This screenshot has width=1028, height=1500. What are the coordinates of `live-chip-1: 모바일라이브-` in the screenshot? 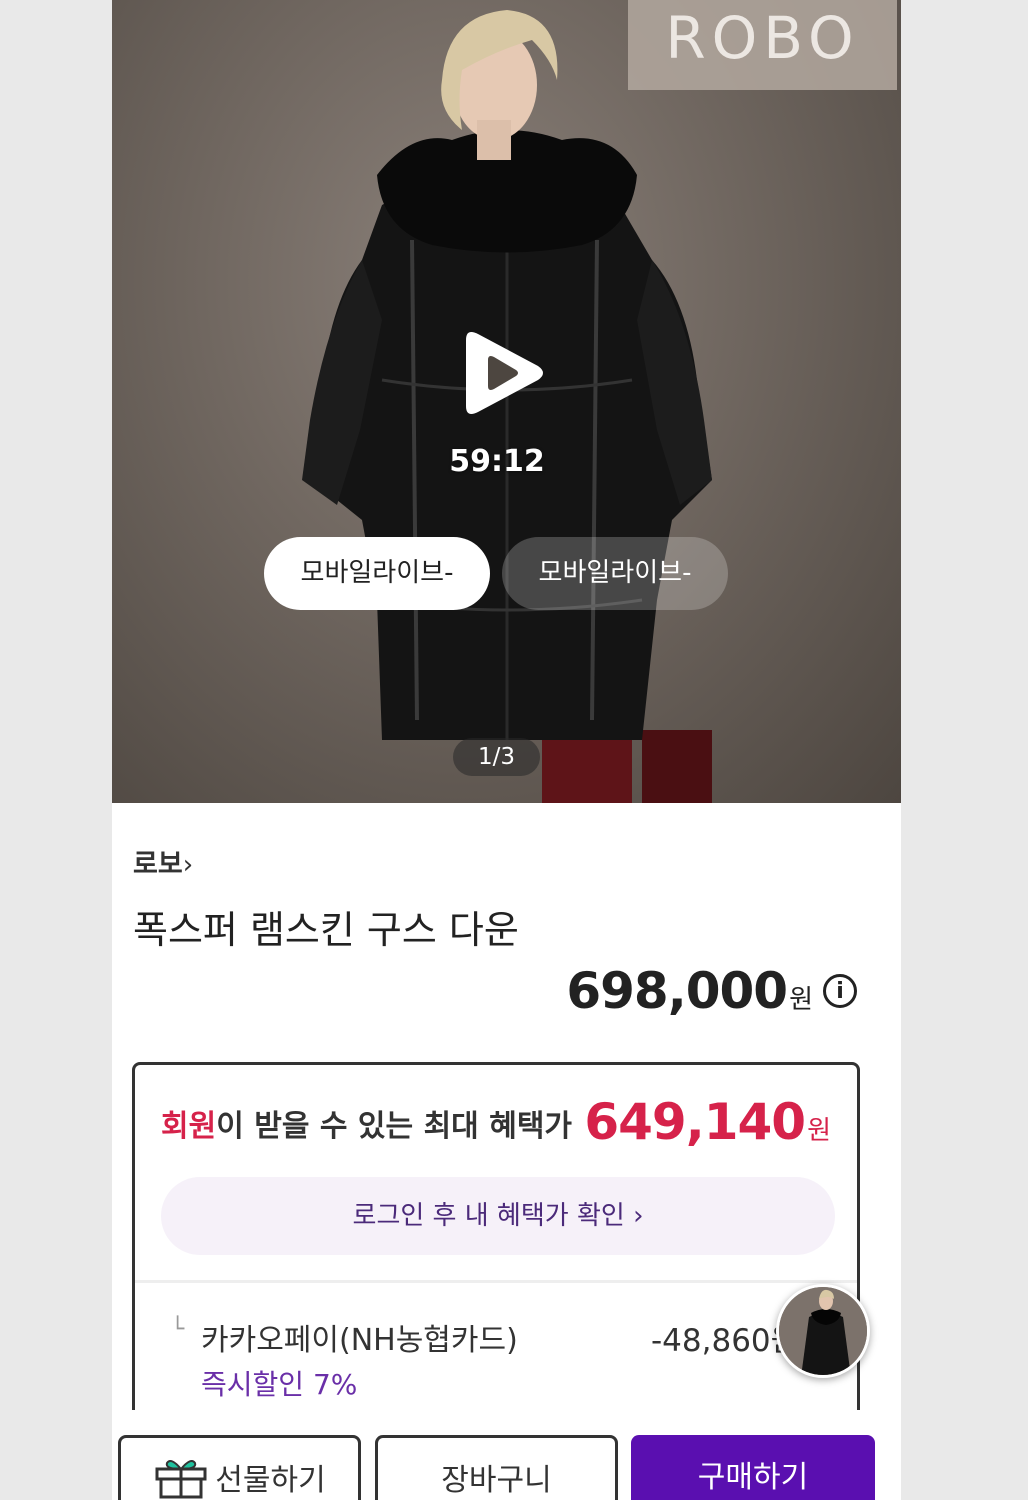 It's located at (377, 573).